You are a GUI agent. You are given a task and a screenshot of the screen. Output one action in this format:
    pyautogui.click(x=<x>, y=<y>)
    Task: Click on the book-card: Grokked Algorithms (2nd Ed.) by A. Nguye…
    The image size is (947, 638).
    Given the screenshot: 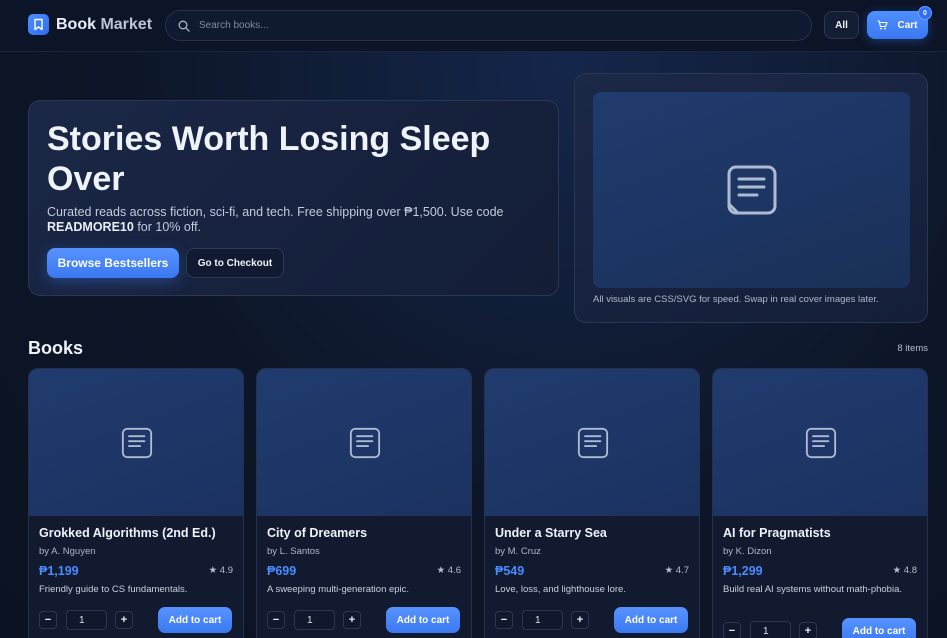 What is the action you would take?
    pyautogui.click(x=136, y=503)
    